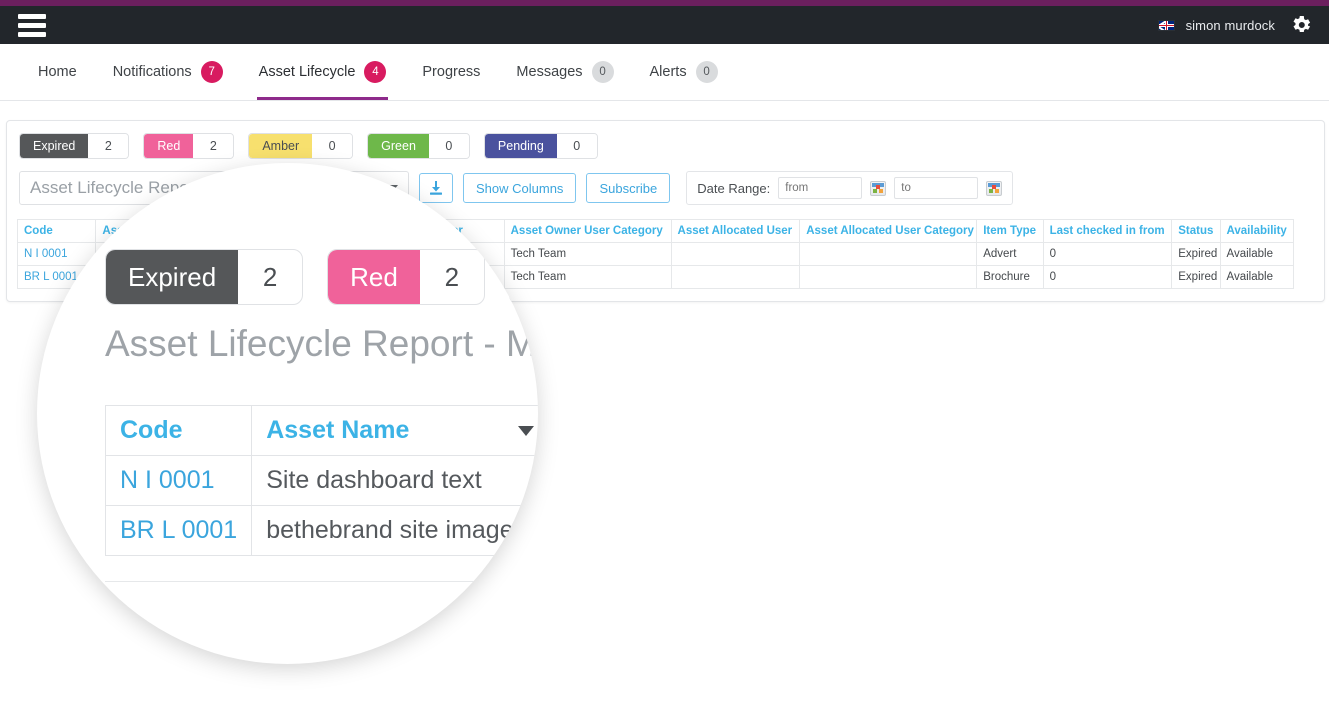  Describe the element at coordinates (394, 480) in the screenshot. I see `magnified-cell-asset-name: Site dashboard text` at that location.